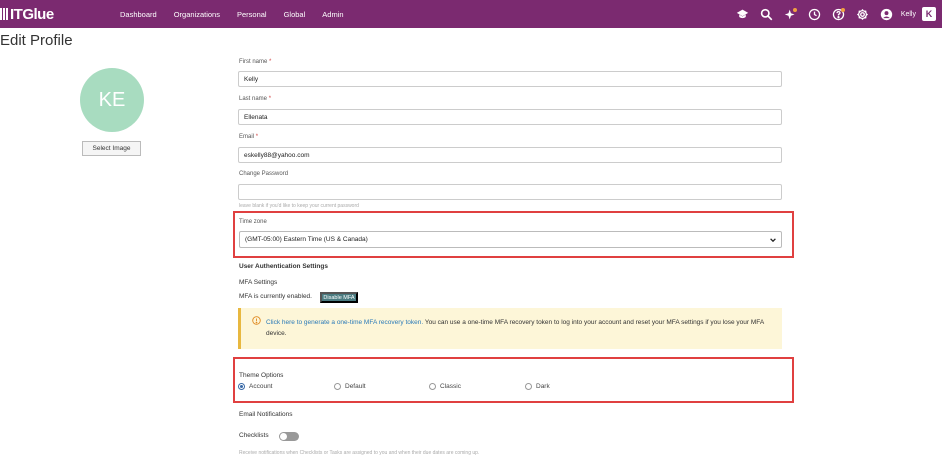 The width and height of the screenshot is (942, 464). What do you see at coordinates (266, 414) in the screenshot?
I see `email-notifications-title: Email Notifications` at bounding box center [266, 414].